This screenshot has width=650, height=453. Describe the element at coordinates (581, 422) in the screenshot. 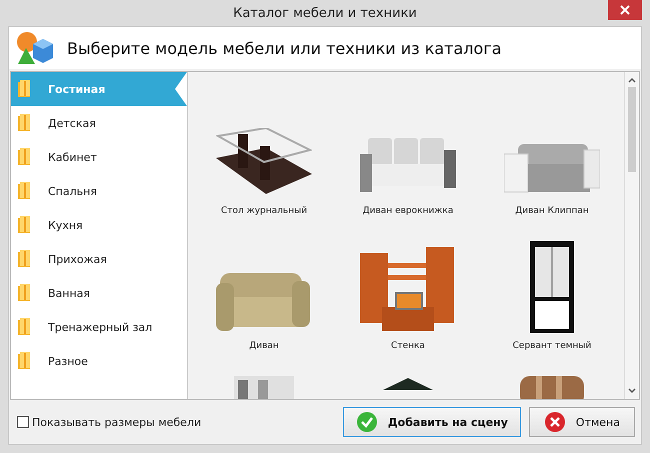

I see `cancel-button: Отмена` at that location.